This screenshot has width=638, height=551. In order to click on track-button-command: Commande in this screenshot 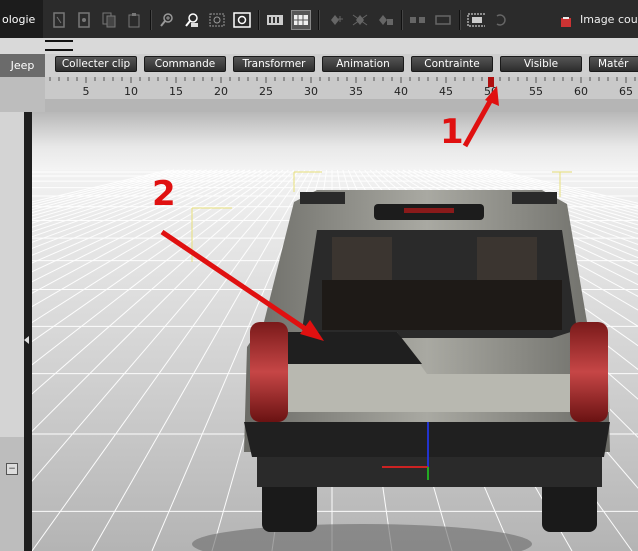, I will do `click(185, 64)`.